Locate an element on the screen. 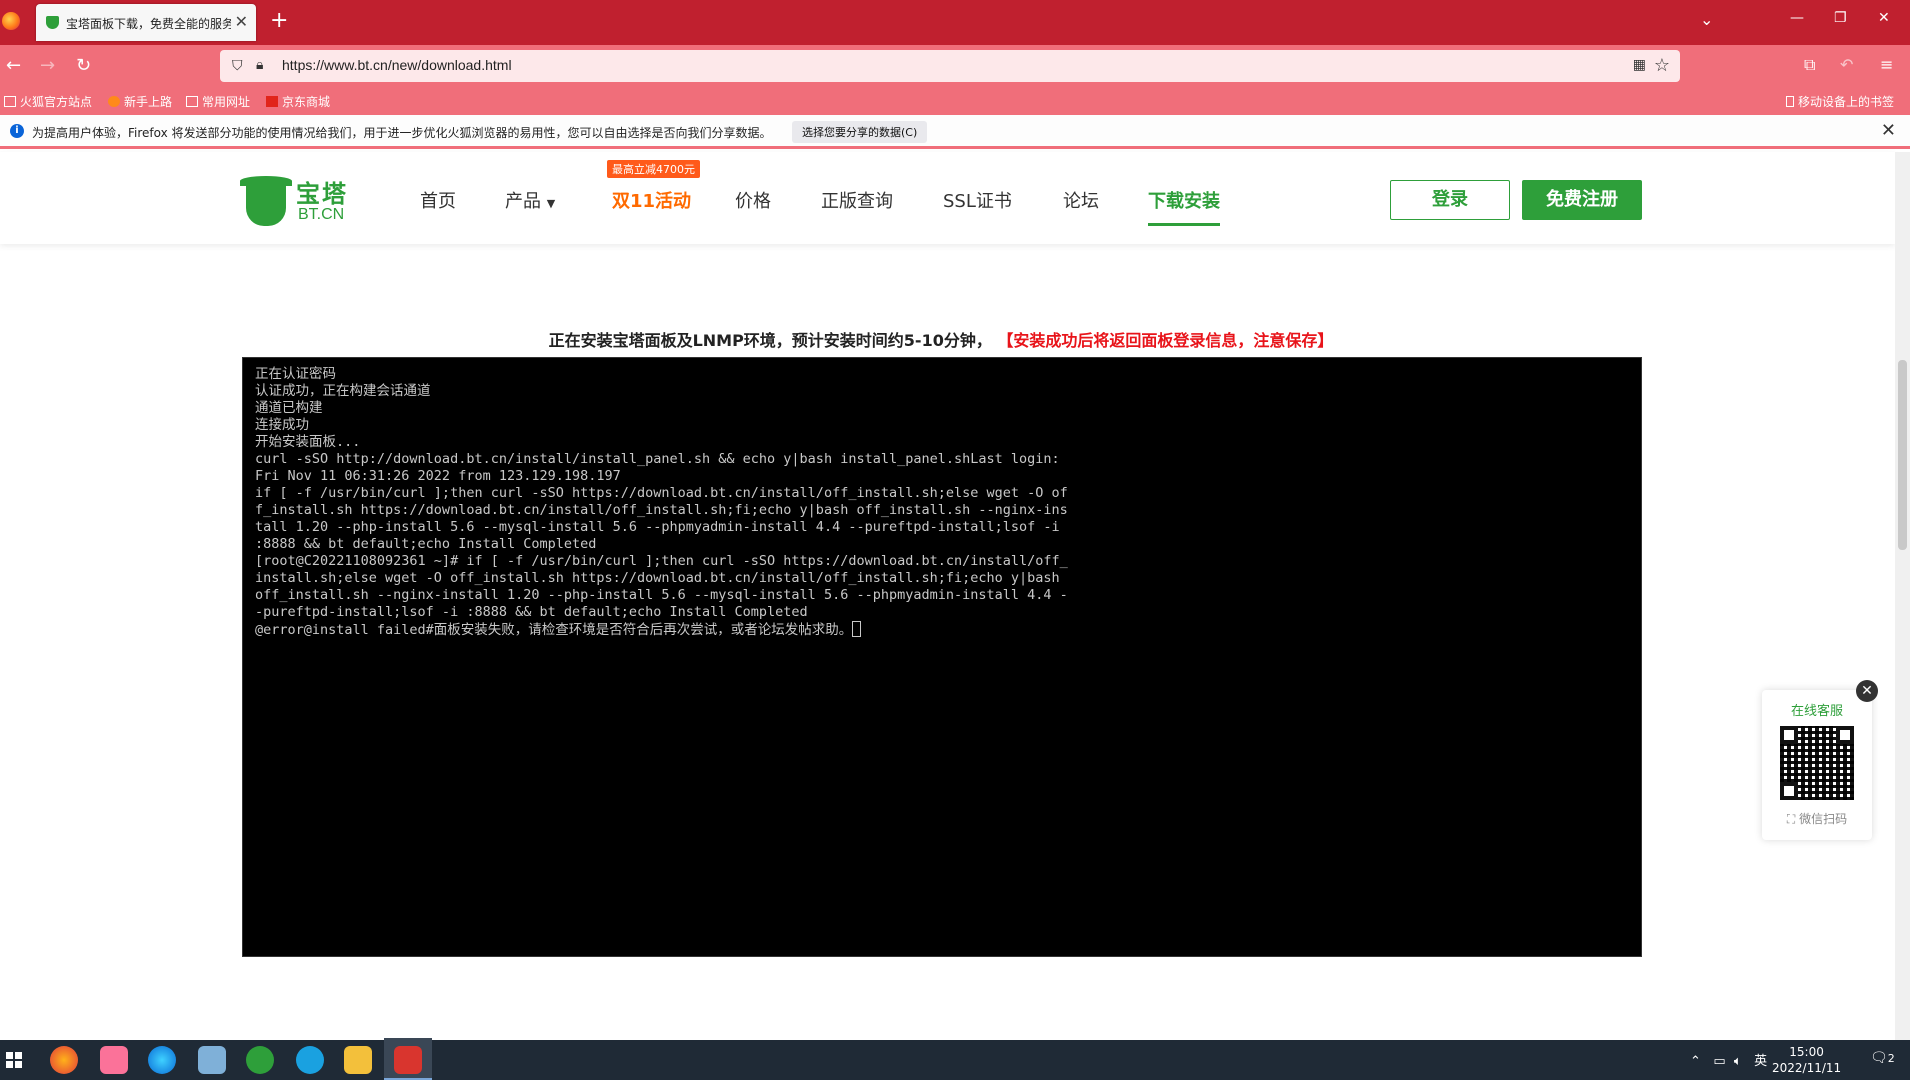 This screenshot has height=1080, width=1910. browser-tab: 宝塔面板下载，免费全能的服务 ✕ is located at coordinates (146, 22).